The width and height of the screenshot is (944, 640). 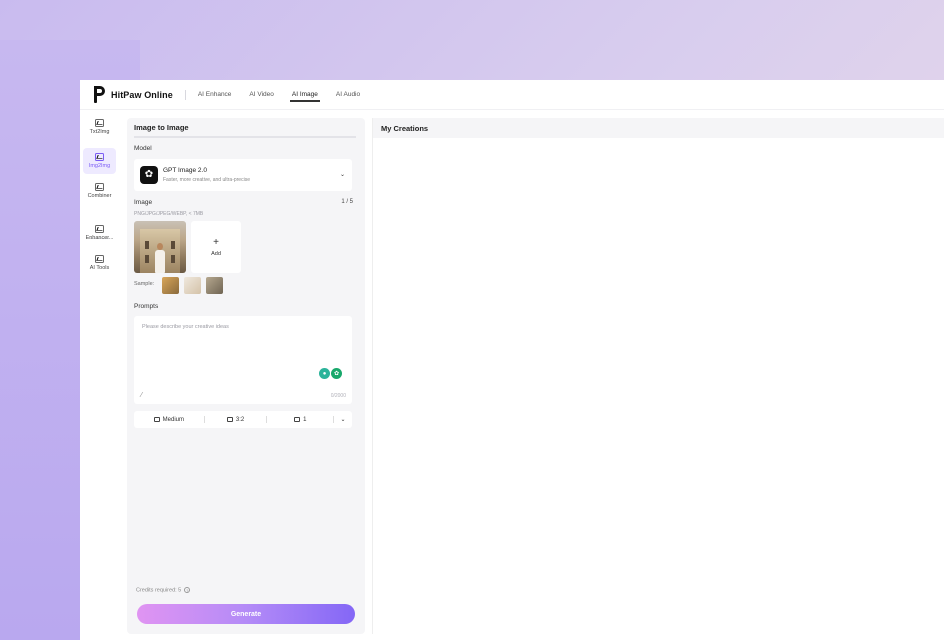 I want to click on model-name: GPT Image 2.0, so click(x=185, y=170).